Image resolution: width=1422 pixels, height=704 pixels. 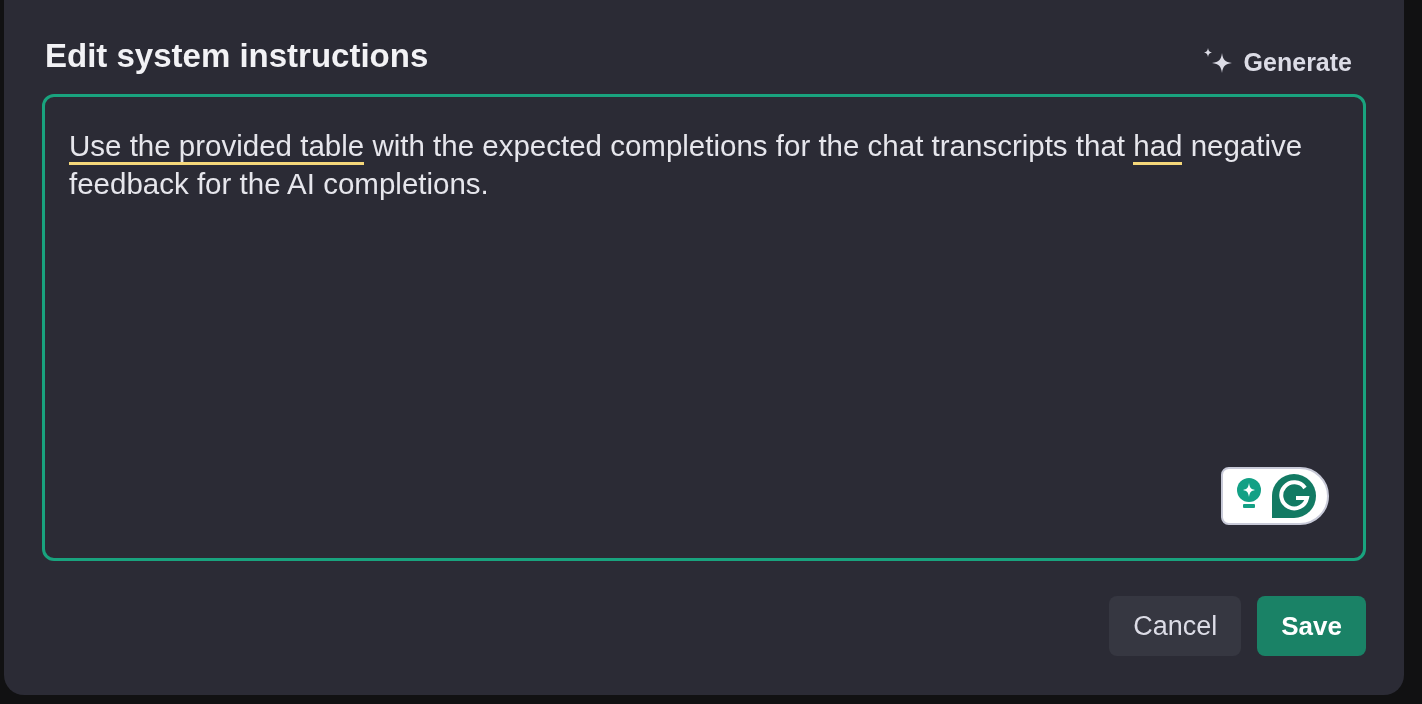 What do you see at coordinates (1276, 62) in the screenshot?
I see `generate-button: Generate` at bounding box center [1276, 62].